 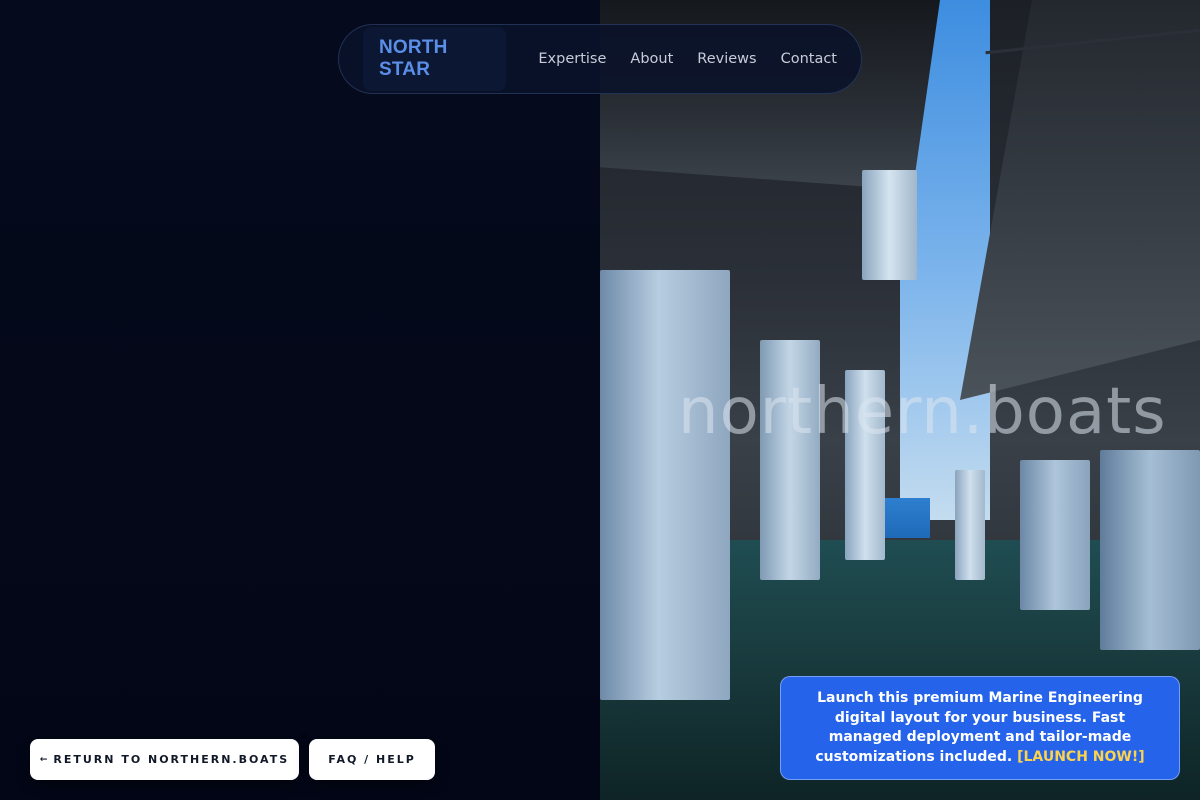 What do you see at coordinates (1080, 200) in the screenshot?
I see `bridge-deck-right` at bounding box center [1080, 200].